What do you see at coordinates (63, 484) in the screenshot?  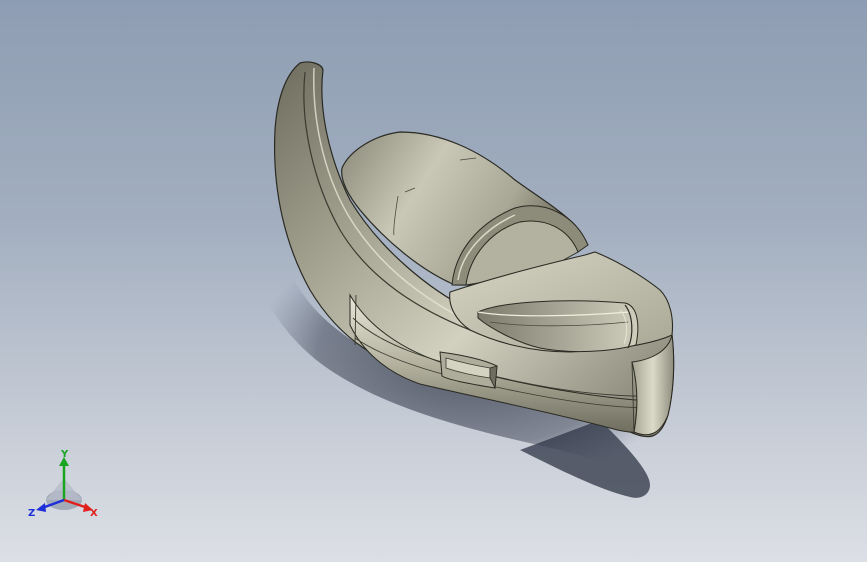 I see `coordinate-triad: Y X Z` at bounding box center [63, 484].